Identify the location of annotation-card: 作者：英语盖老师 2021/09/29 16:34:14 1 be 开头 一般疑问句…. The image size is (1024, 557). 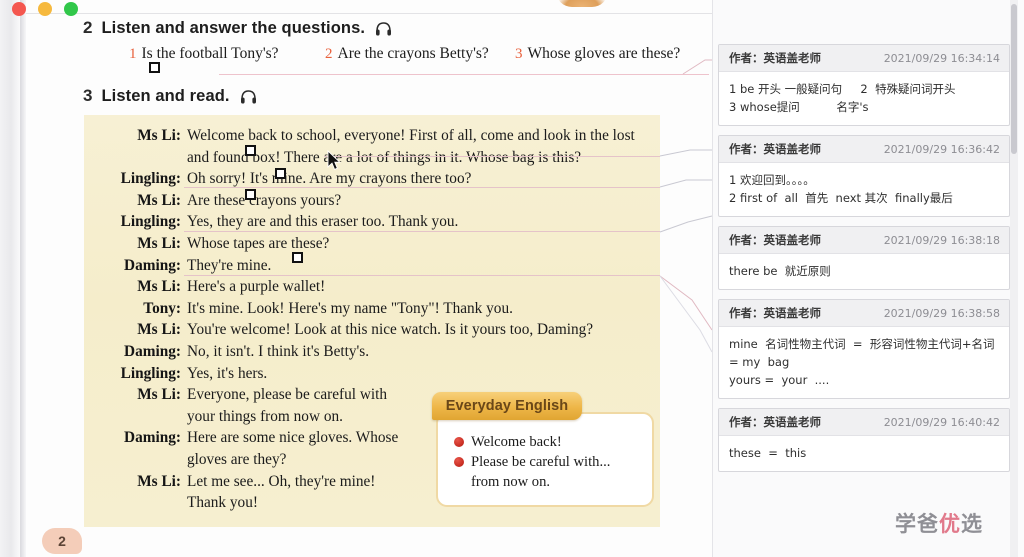
(864, 85).